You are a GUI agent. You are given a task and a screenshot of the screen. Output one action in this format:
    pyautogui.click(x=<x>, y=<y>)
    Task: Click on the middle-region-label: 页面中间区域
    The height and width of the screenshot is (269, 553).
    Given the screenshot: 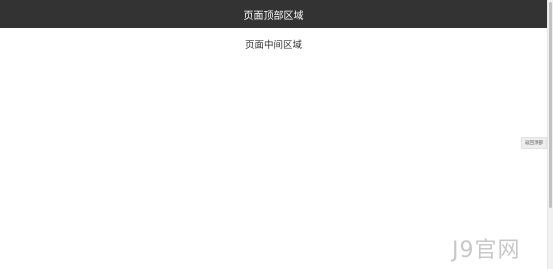 What is the action you would take?
    pyautogui.click(x=273, y=45)
    